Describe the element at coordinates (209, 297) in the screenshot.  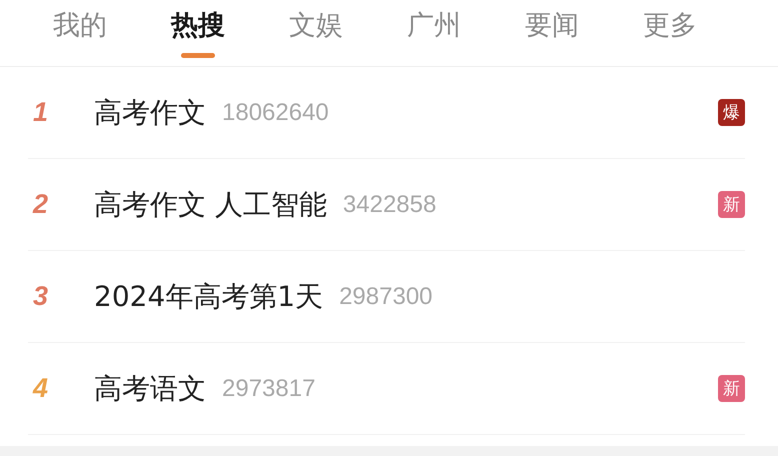
I see `topic-title: 2024年高考第1天` at that location.